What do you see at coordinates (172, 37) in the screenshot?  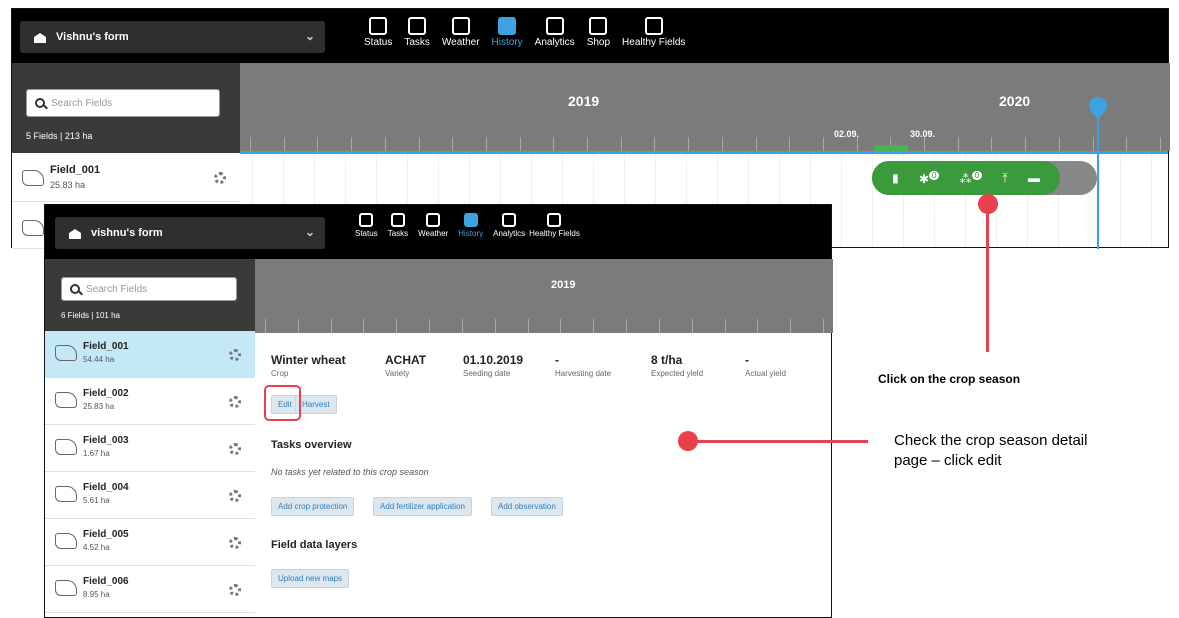 I see `farm-selector: Vishnu's form ⌄` at bounding box center [172, 37].